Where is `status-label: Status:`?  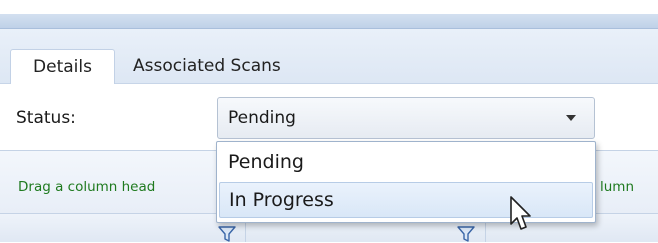
status-label: Status: is located at coordinates (46, 118).